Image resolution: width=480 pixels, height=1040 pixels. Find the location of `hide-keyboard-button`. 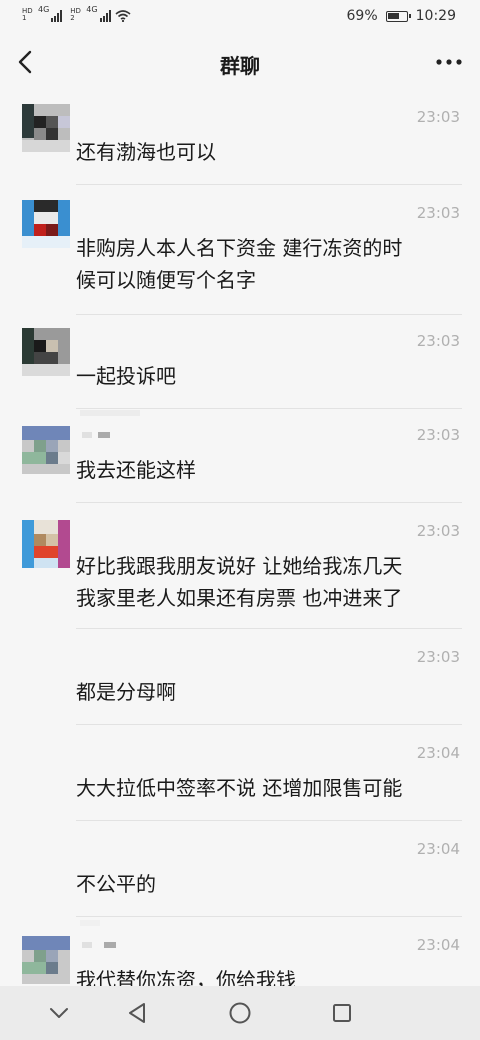

hide-keyboard-button is located at coordinates (59, 1013).